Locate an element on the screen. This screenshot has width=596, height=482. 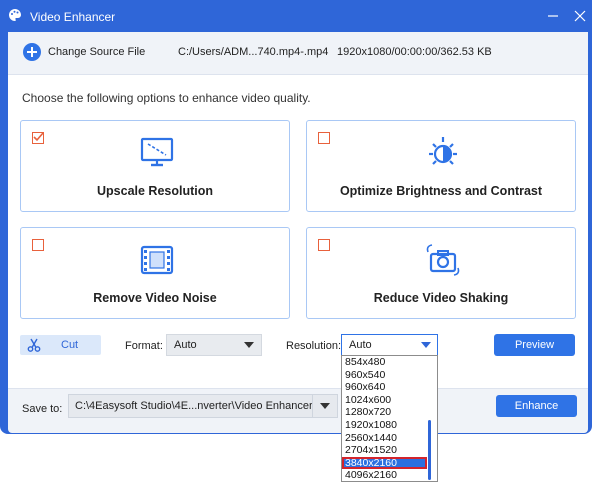
resolution-option: 2560x1440 is located at coordinates (389, 438).